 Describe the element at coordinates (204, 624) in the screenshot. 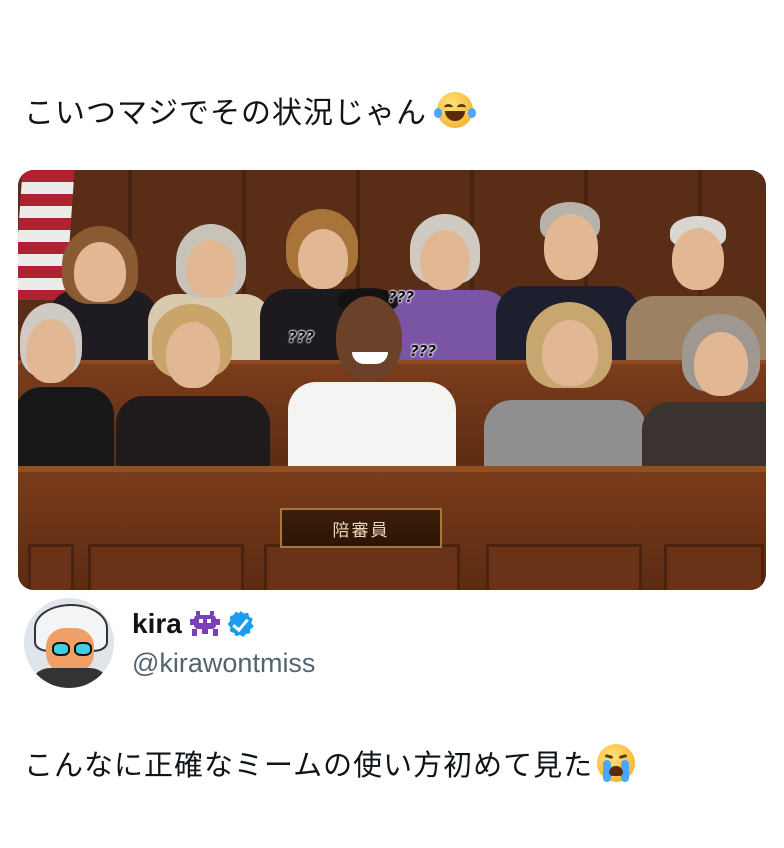

I see `alien-monster-icon` at that location.